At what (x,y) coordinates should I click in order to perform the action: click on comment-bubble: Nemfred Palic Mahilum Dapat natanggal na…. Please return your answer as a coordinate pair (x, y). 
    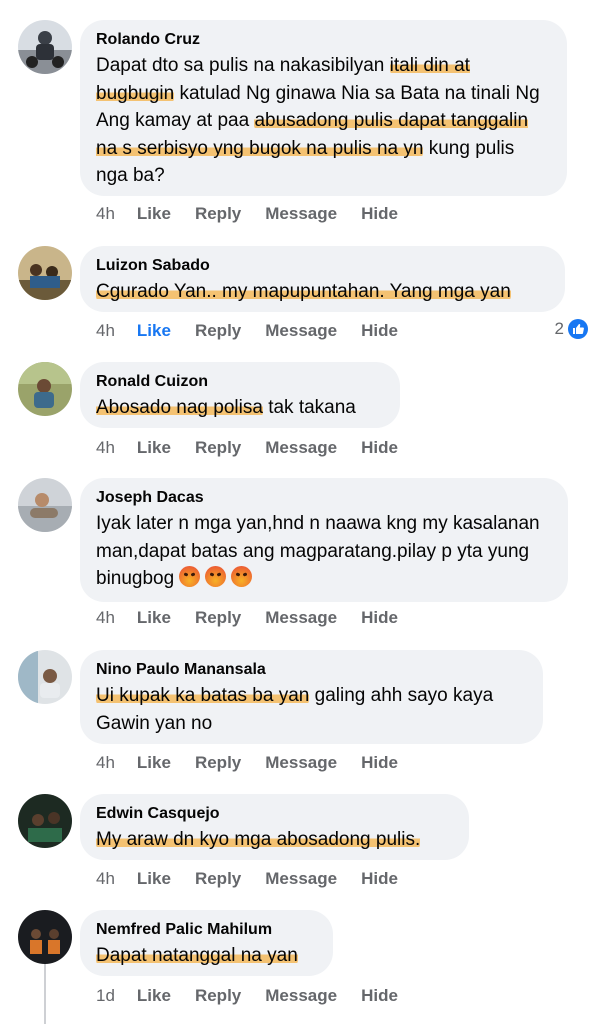
    Looking at the image, I should click on (206, 943).